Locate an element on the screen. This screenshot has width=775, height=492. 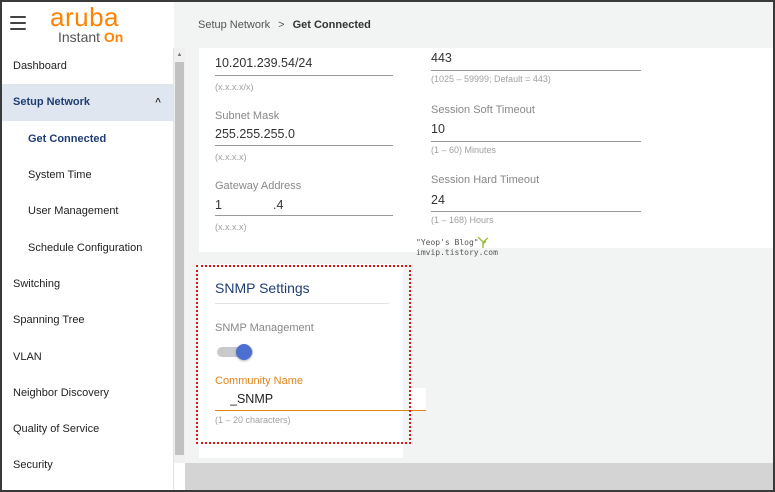
sidebar-item-security: Security is located at coordinates (87, 465).